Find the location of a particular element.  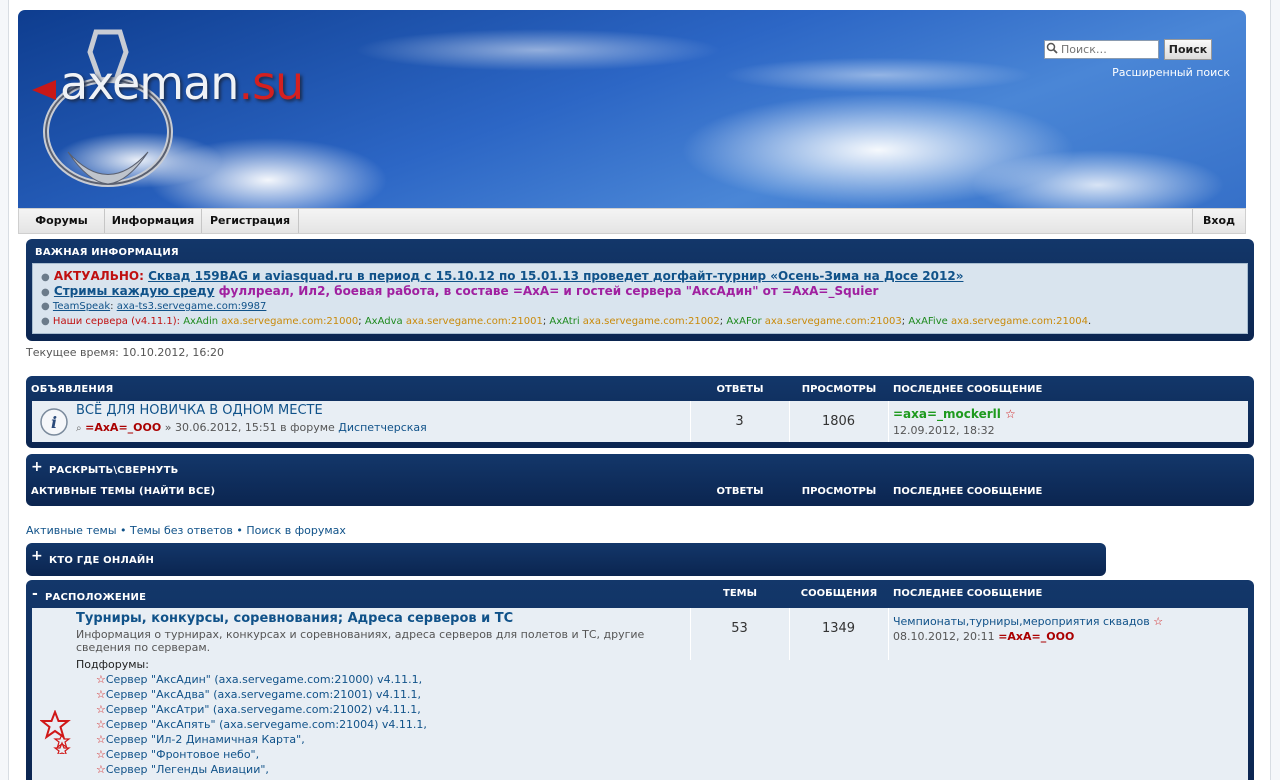

collapse-icon: - is located at coordinates (35, 594).